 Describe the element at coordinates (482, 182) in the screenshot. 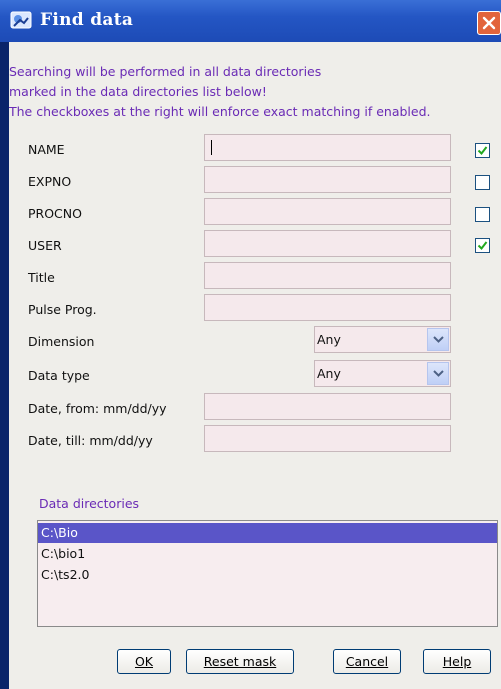

I see `expno-exact-checkbox` at that location.